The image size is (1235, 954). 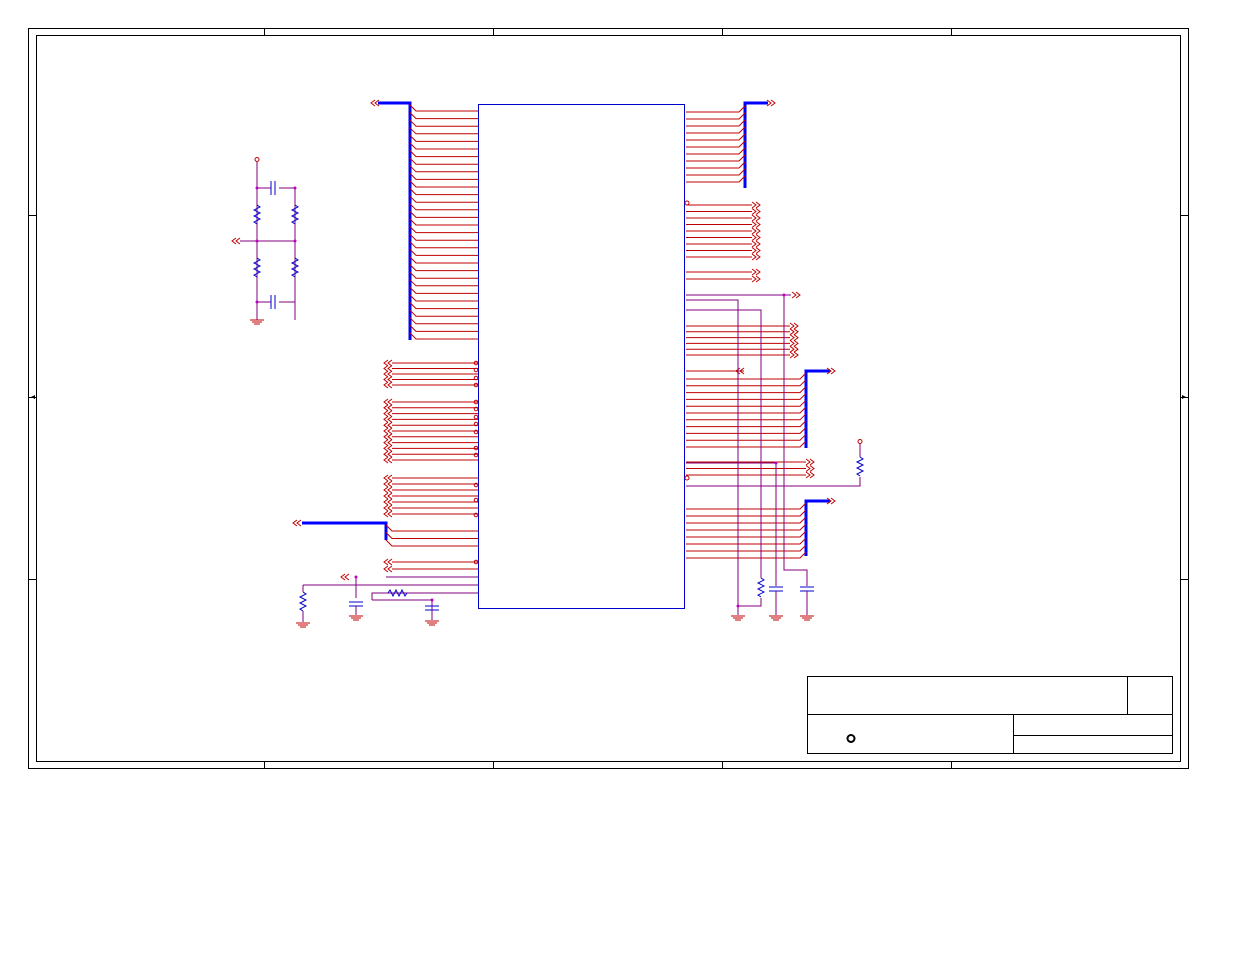 What do you see at coordinates (759, 143) in the screenshot?
I see `right-data-bus` at bounding box center [759, 143].